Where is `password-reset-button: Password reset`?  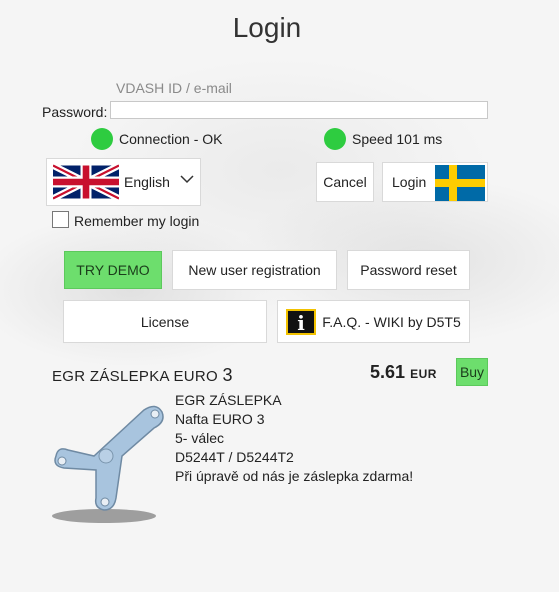
password-reset-button: Password reset is located at coordinates (408, 270).